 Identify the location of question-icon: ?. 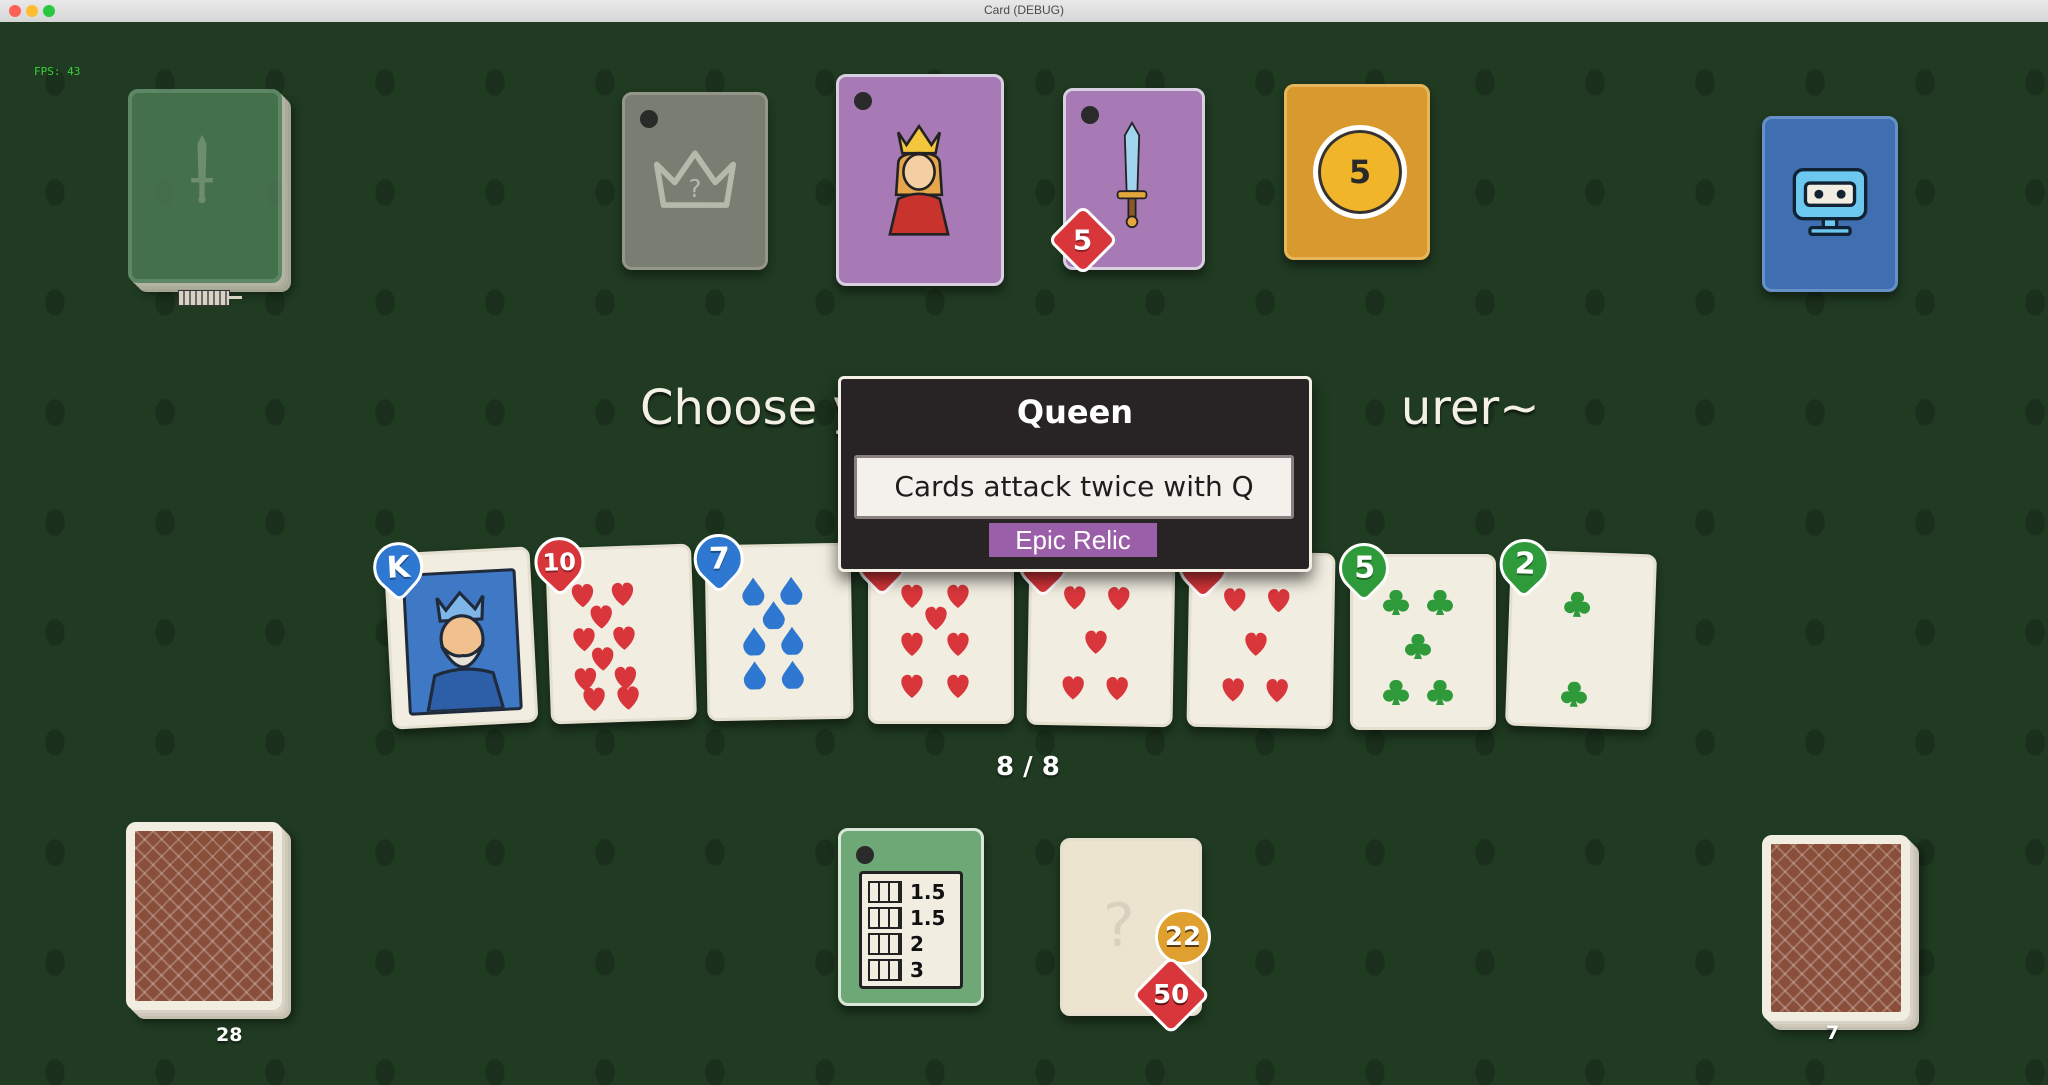
(1119, 926).